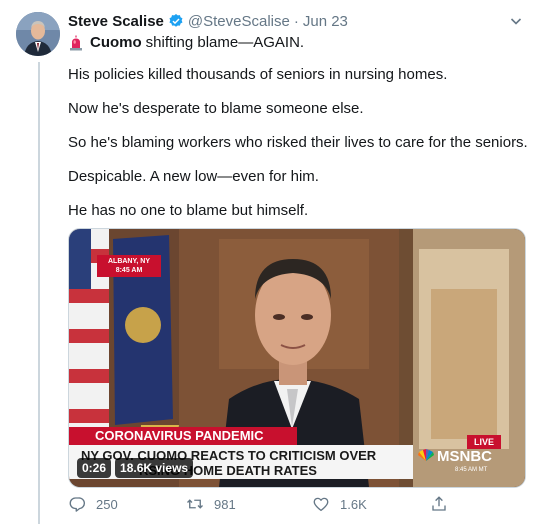 This screenshot has height=524, width=539. I want to click on chevron-down-icon, so click(516, 21).